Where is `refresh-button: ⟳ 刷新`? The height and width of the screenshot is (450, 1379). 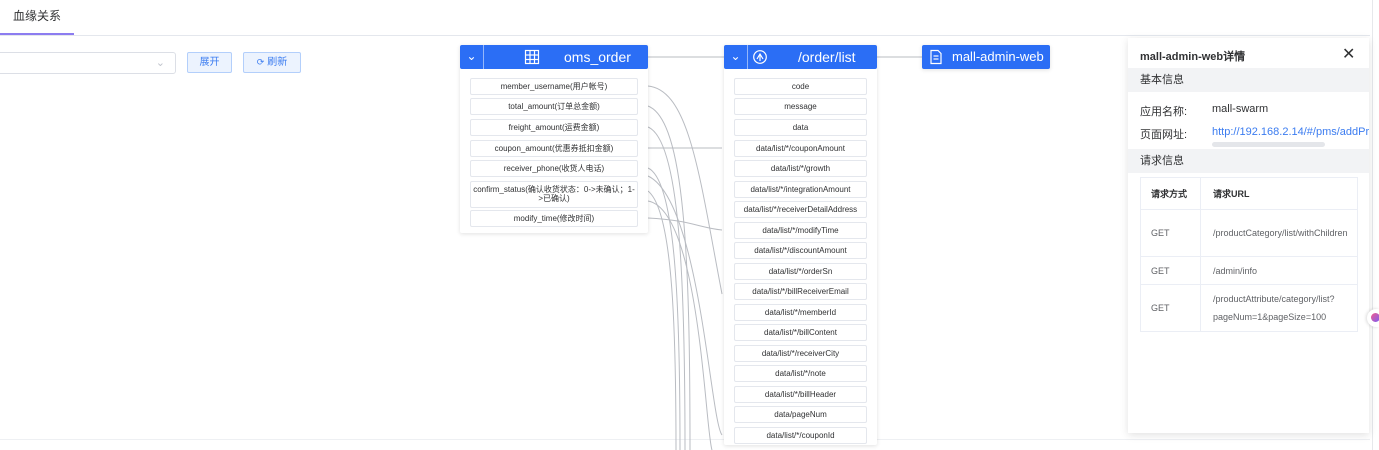
refresh-button: ⟳ 刷新 is located at coordinates (272, 62).